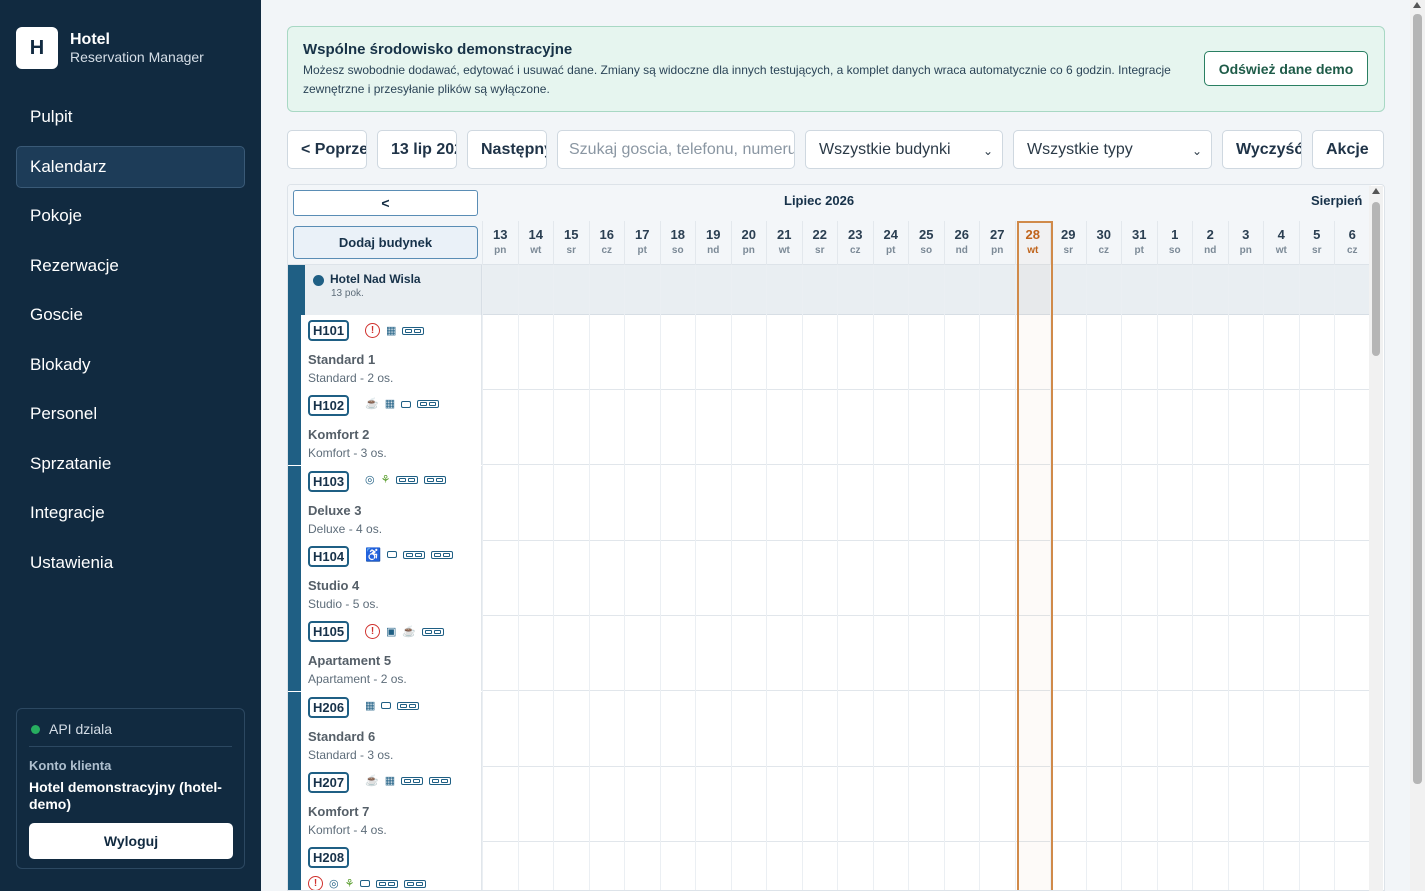  Describe the element at coordinates (130, 266) in the screenshot. I see `sidebar-item-rezerwacje: Rezerwacje` at that location.